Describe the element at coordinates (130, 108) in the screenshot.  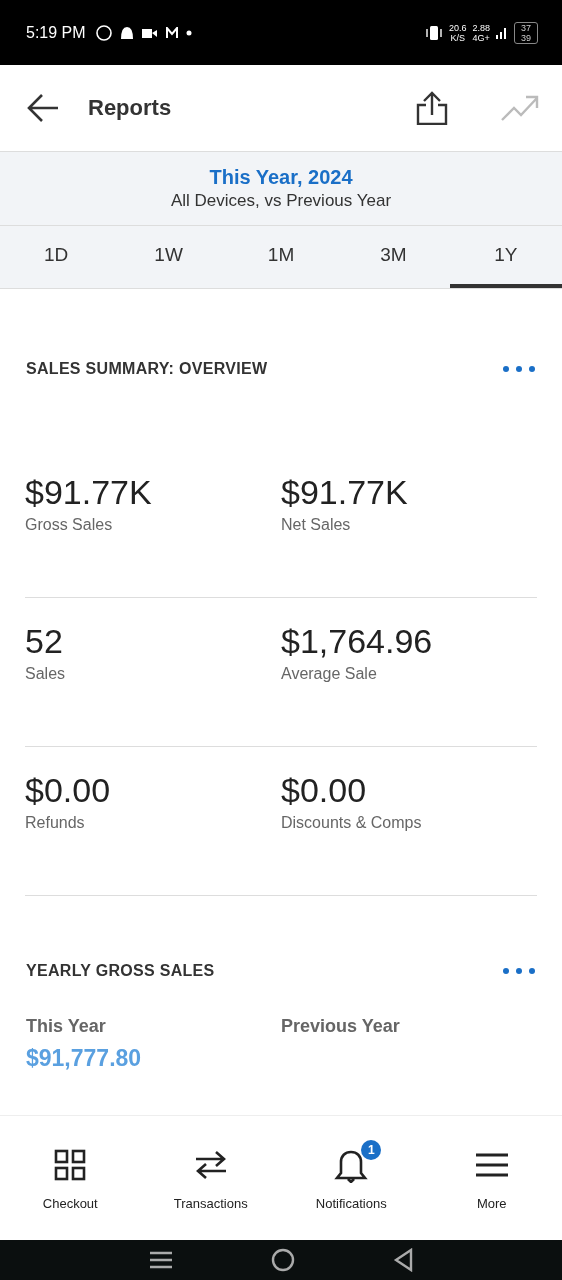
I see `page-title: Reports` at that location.